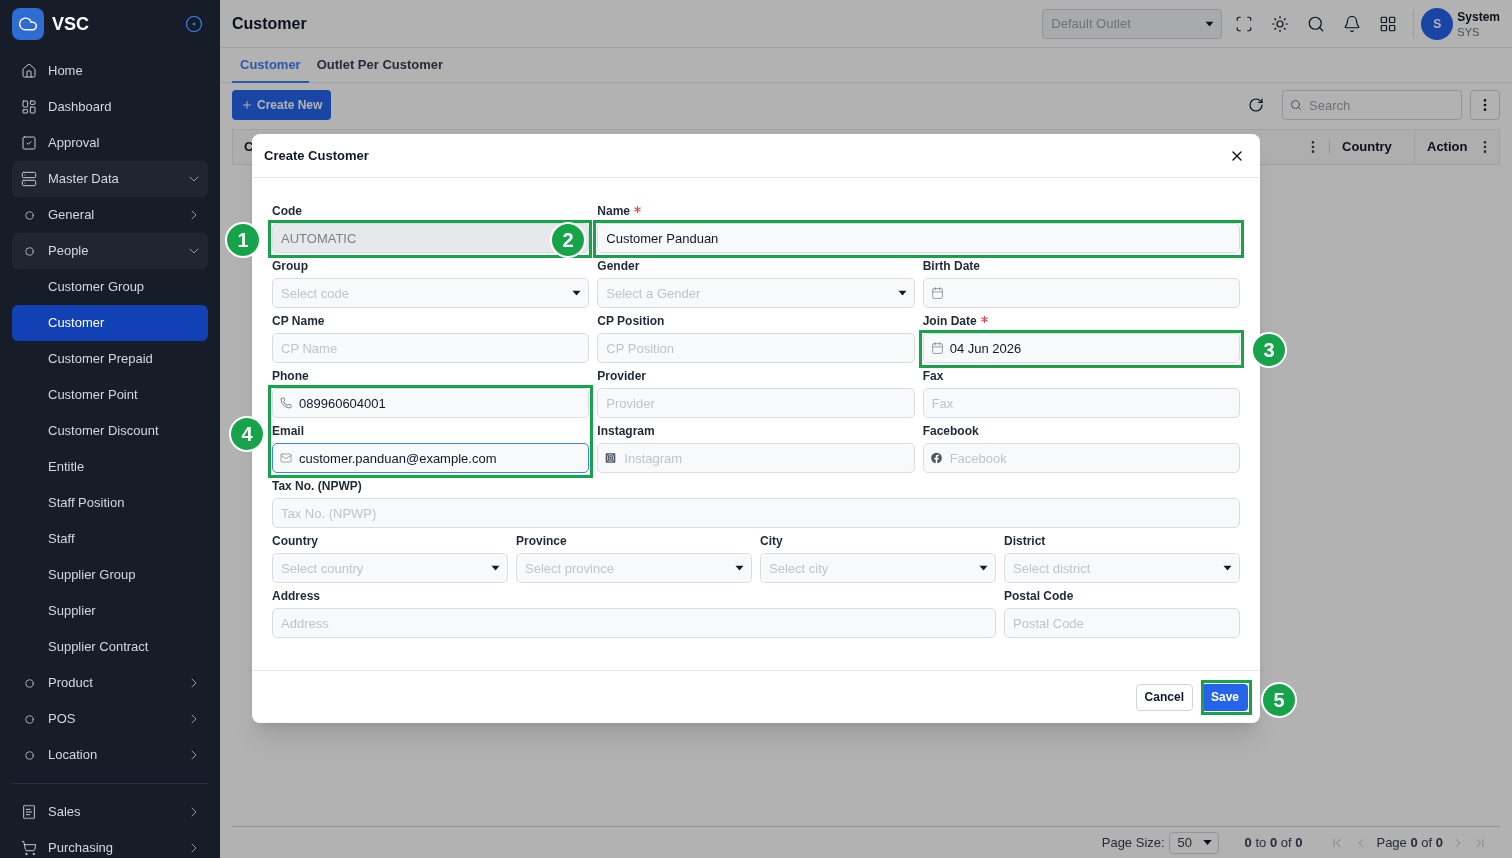 The height and width of the screenshot is (858, 1512). I want to click on step-number-badge: 4, so click(247, 434).